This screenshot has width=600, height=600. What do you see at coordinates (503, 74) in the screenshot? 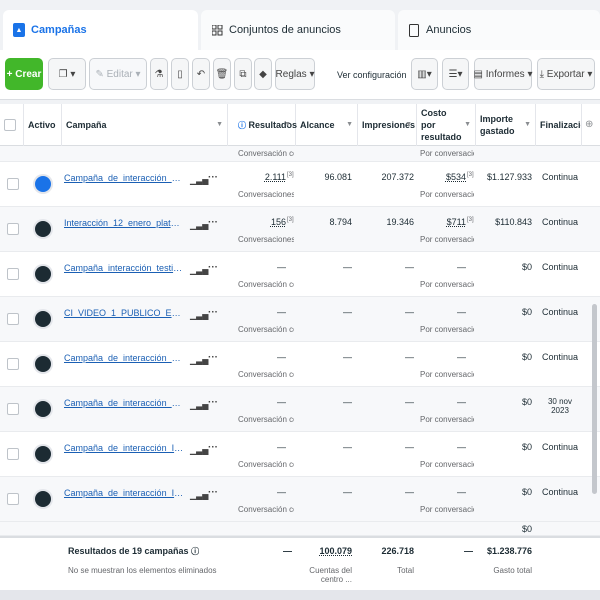
I see `reports-button: ▤ Informes ▾` at bounding box center [503, 74].